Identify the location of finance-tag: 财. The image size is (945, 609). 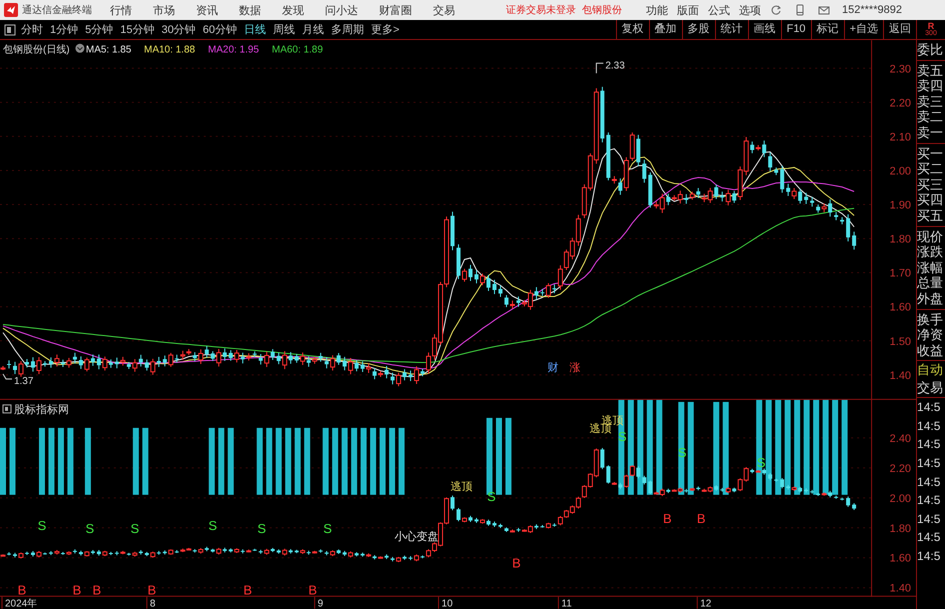
(552, 368).